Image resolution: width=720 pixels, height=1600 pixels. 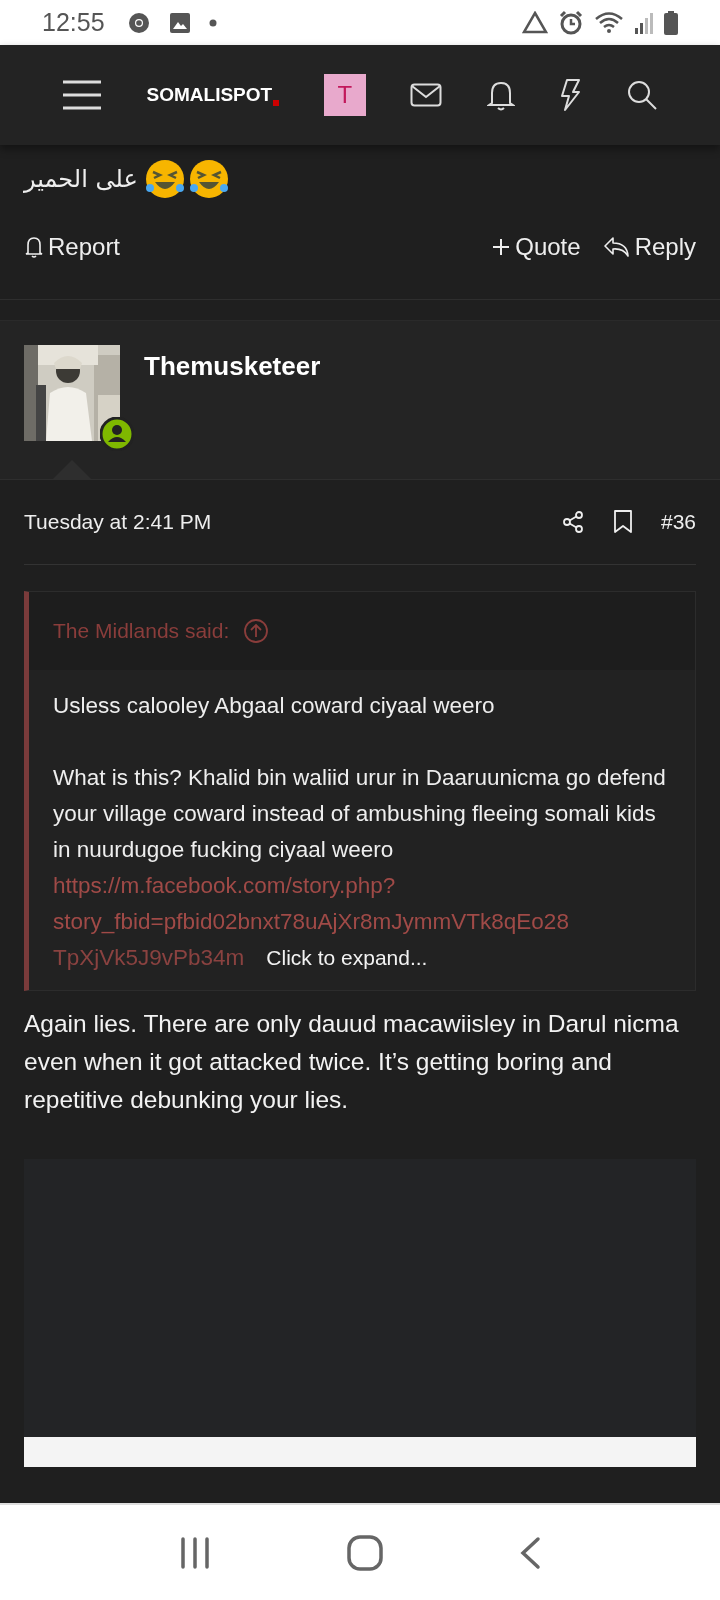 What do you see at coordinates (179, 22) in the screenshot?
I see `image-icon` at bounding box center [179, 22].